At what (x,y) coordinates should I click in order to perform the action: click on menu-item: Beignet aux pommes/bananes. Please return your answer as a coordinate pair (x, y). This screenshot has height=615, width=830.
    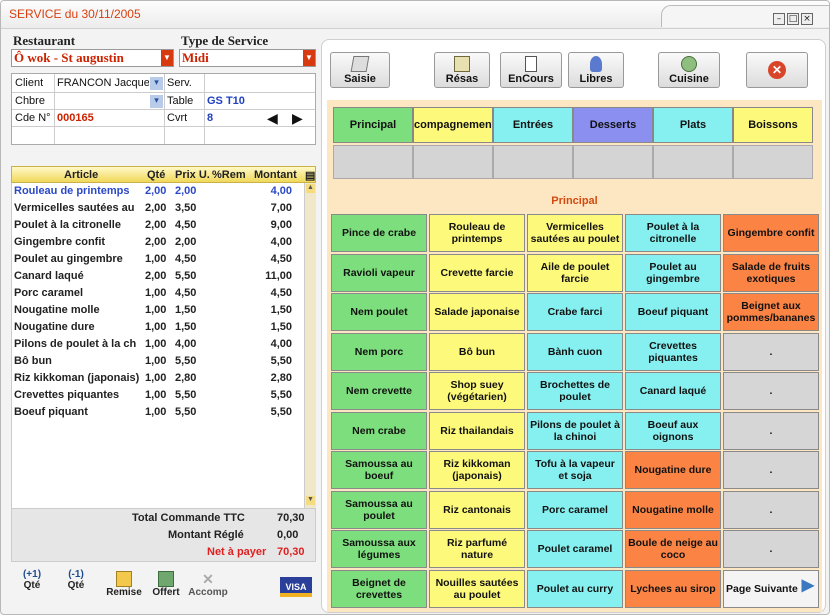
    Looking at the image, I should click on (771, 312).